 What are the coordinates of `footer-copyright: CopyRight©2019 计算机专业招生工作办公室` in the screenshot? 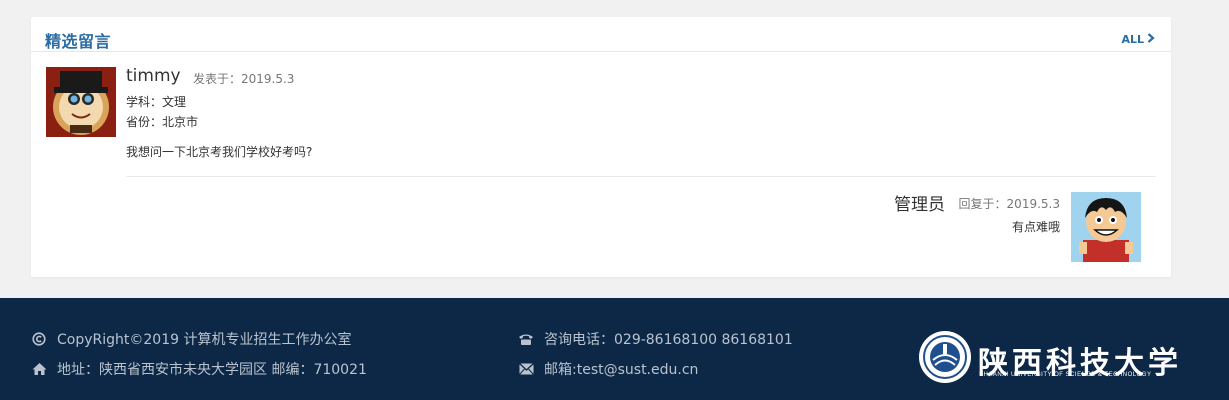 It's located at (191, 339).